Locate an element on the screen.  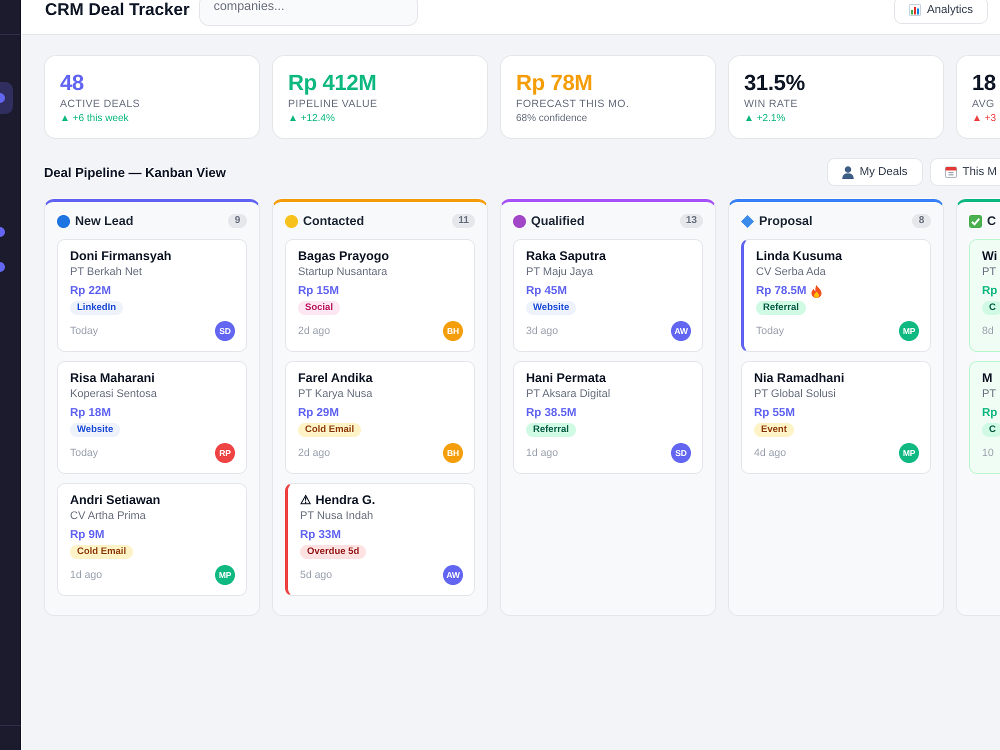
column-title: Contacted is located at coordinates (333, 221).